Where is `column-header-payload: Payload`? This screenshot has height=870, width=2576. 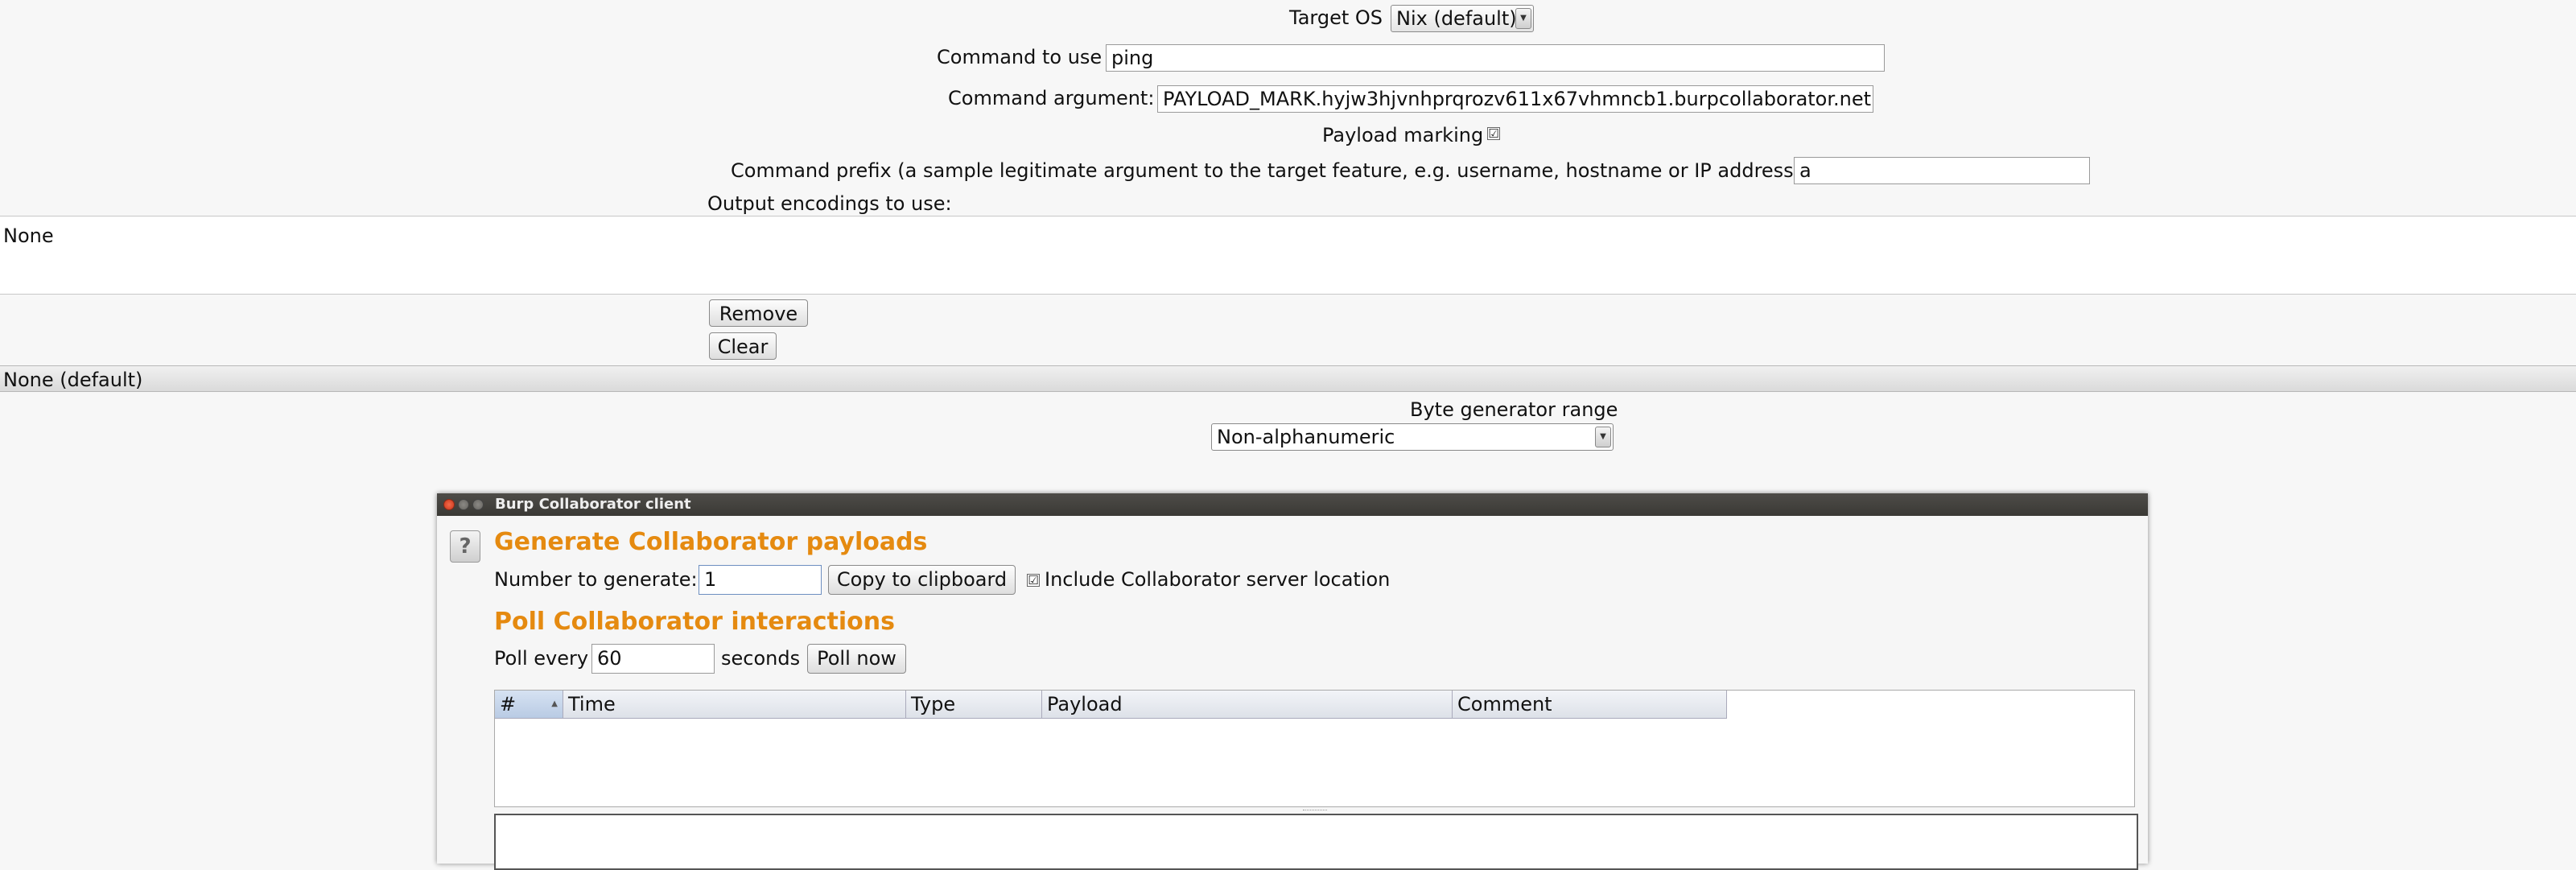 column-header-payload: Payload is located at coordinates (1247, 704).